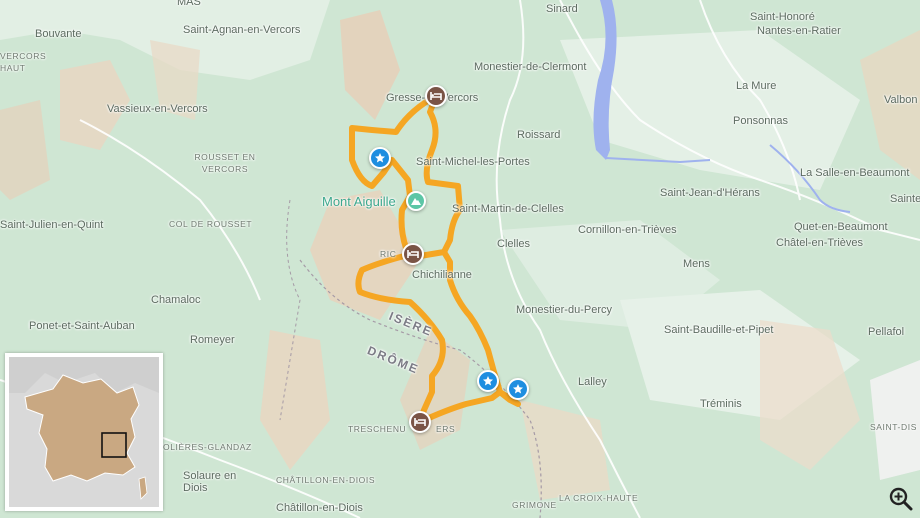  Describe the element at coordinates (176, 300) in the screenshot. I see `place-label: Chamaloc` at that location.